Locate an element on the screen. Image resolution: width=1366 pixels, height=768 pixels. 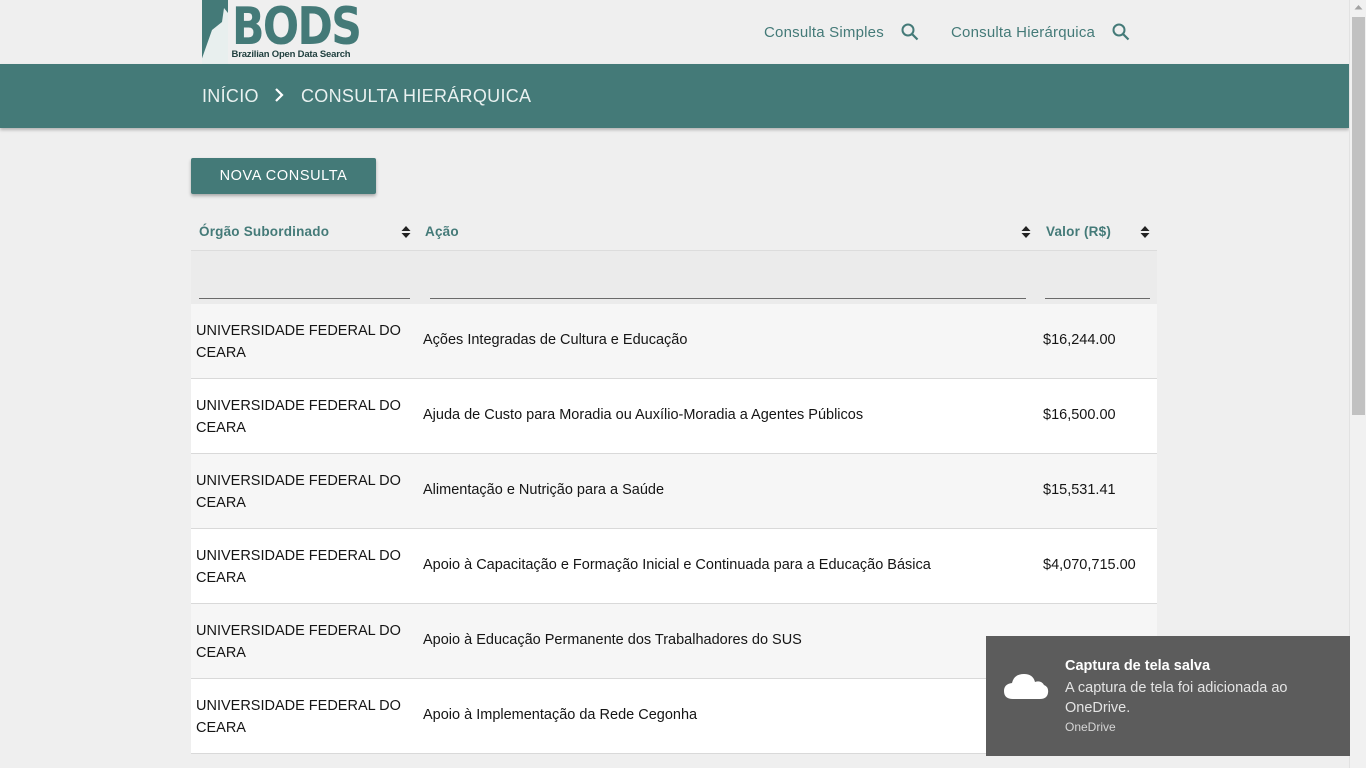
column-header-acao: Ação is located at coordinates (442, 231).